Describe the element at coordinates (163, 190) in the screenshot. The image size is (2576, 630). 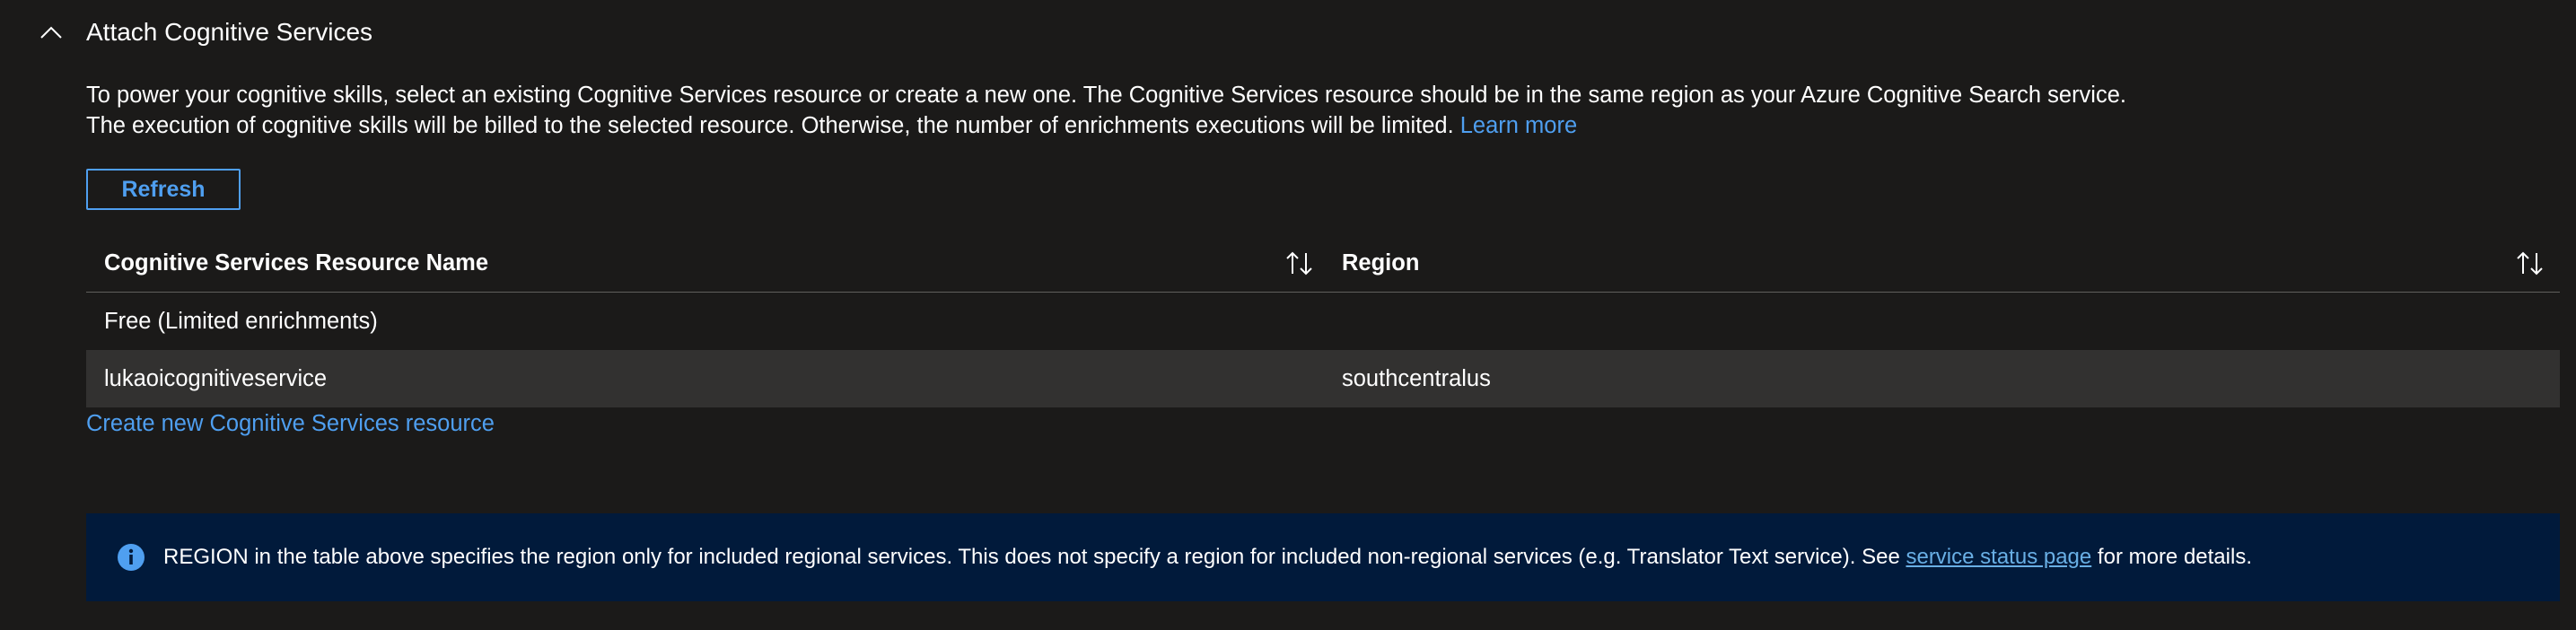
I see `refresh-button: Refresh` at that location.